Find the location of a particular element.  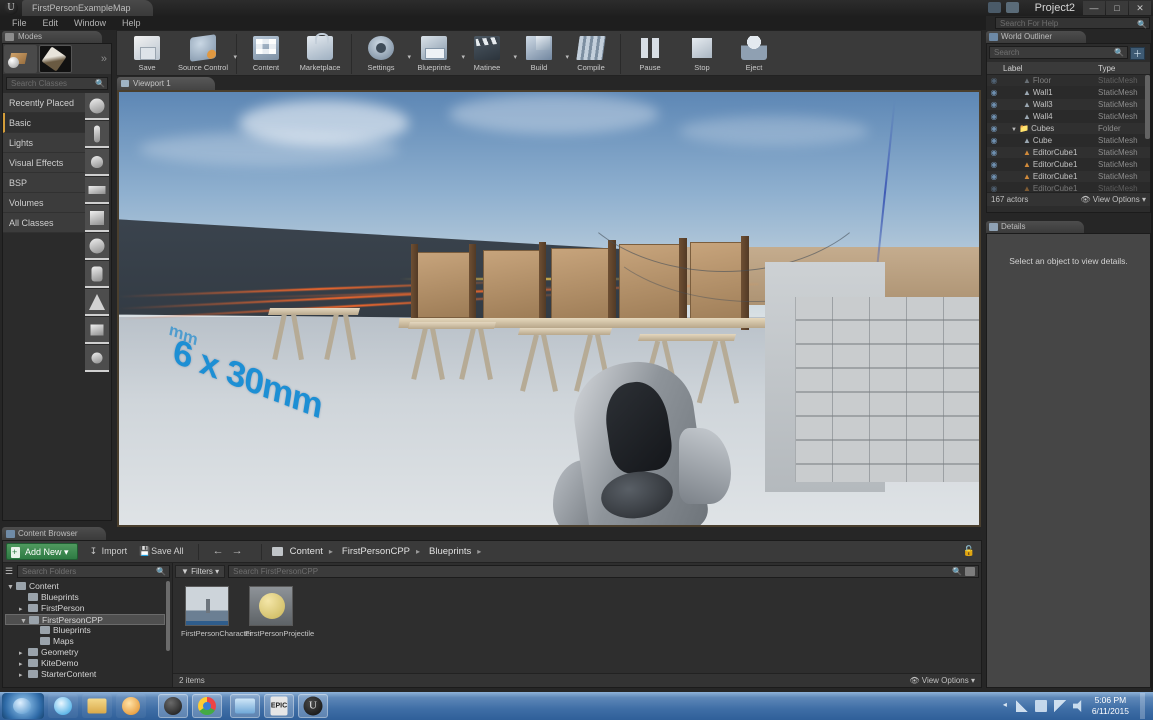

modes-category-visual-effects: Visual Effects is located at coordinates (44, 163).